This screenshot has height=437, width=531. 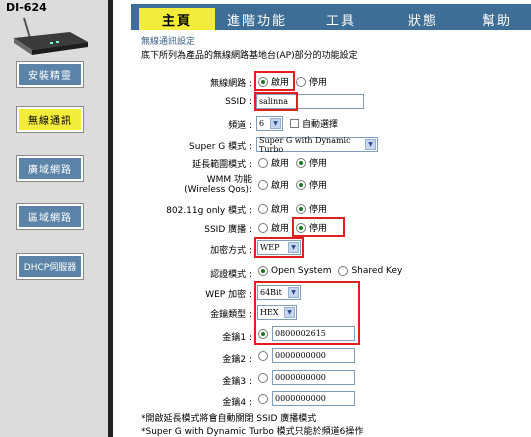 I want to click on superg-select: Super G with Dynamic Turbo ▼, so click(x=317, y=144).